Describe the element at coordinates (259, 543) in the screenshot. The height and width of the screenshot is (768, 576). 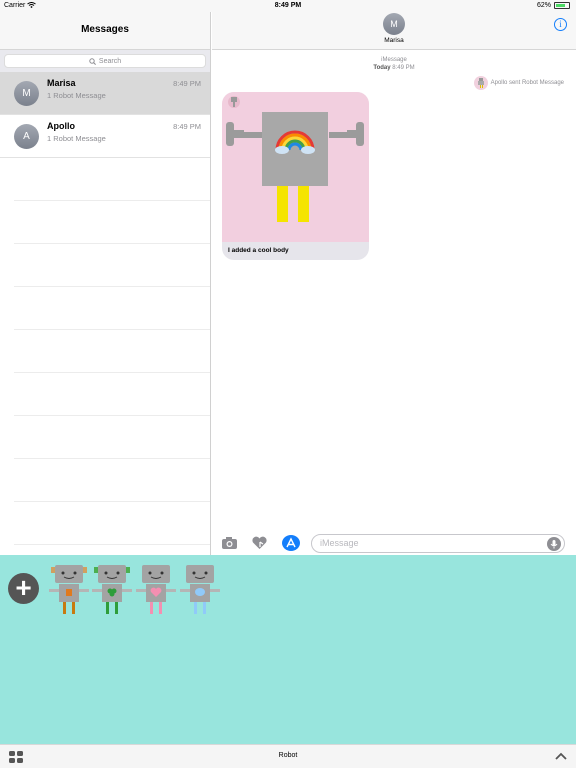
I see `digital-touch-icon` at that location.